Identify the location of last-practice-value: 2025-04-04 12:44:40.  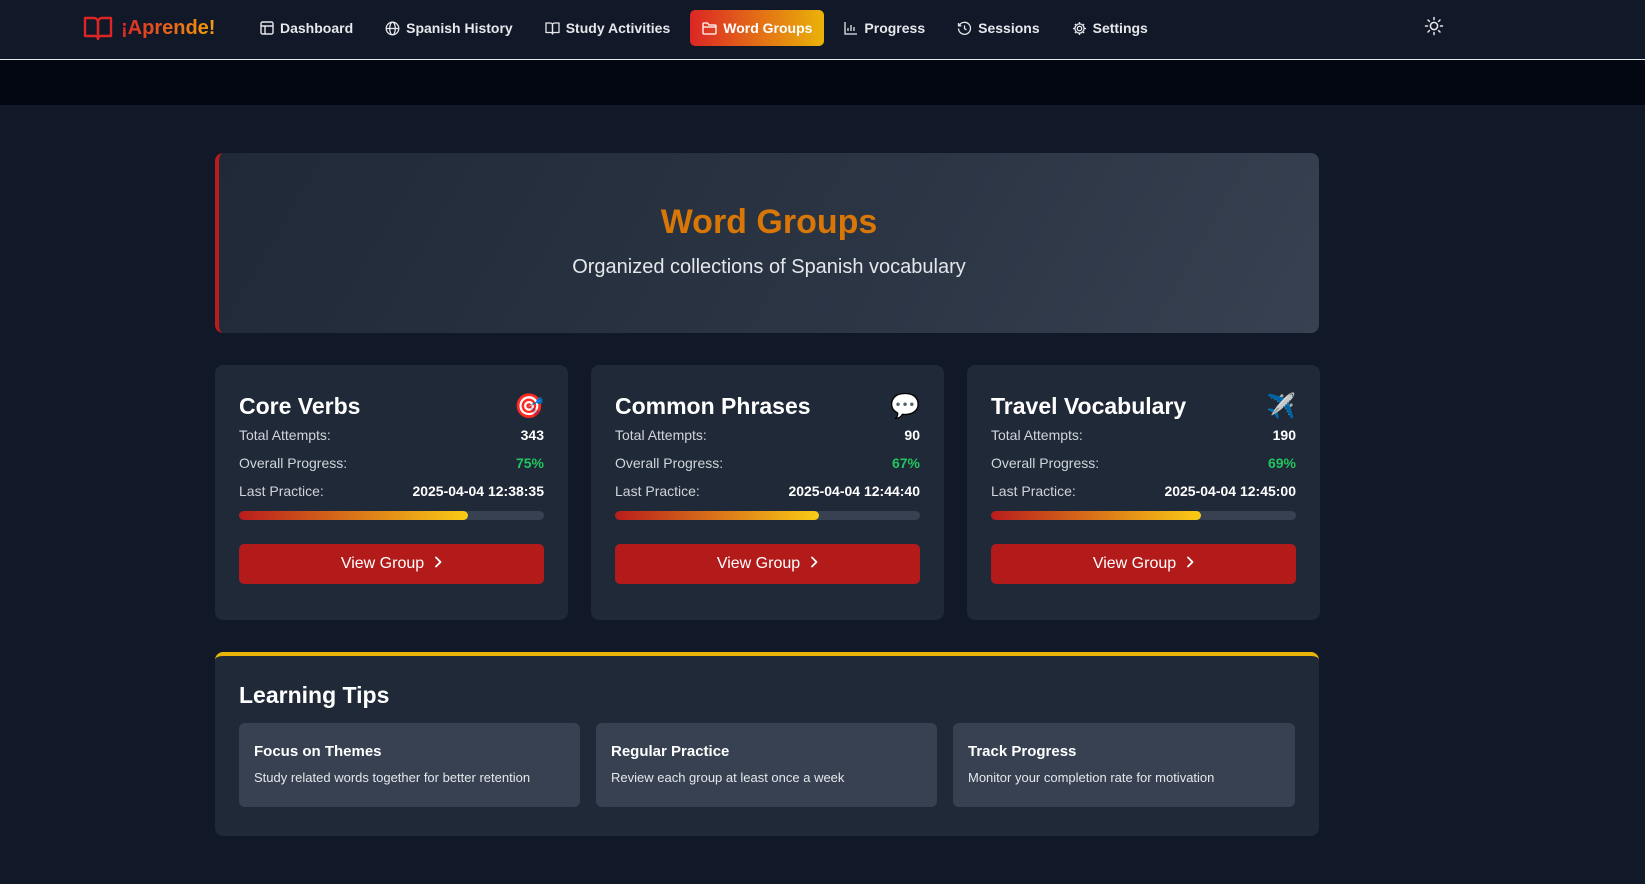
(854, 491).